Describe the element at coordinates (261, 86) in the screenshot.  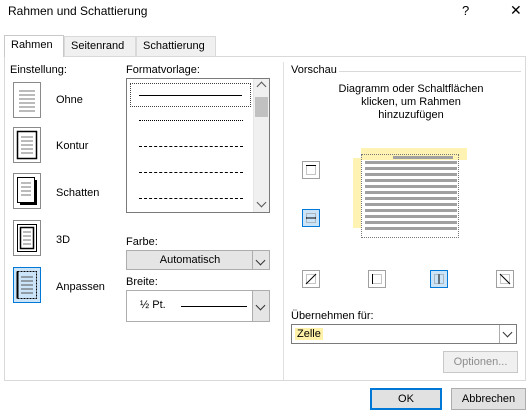
I see `scroll-up-icon` at that location.